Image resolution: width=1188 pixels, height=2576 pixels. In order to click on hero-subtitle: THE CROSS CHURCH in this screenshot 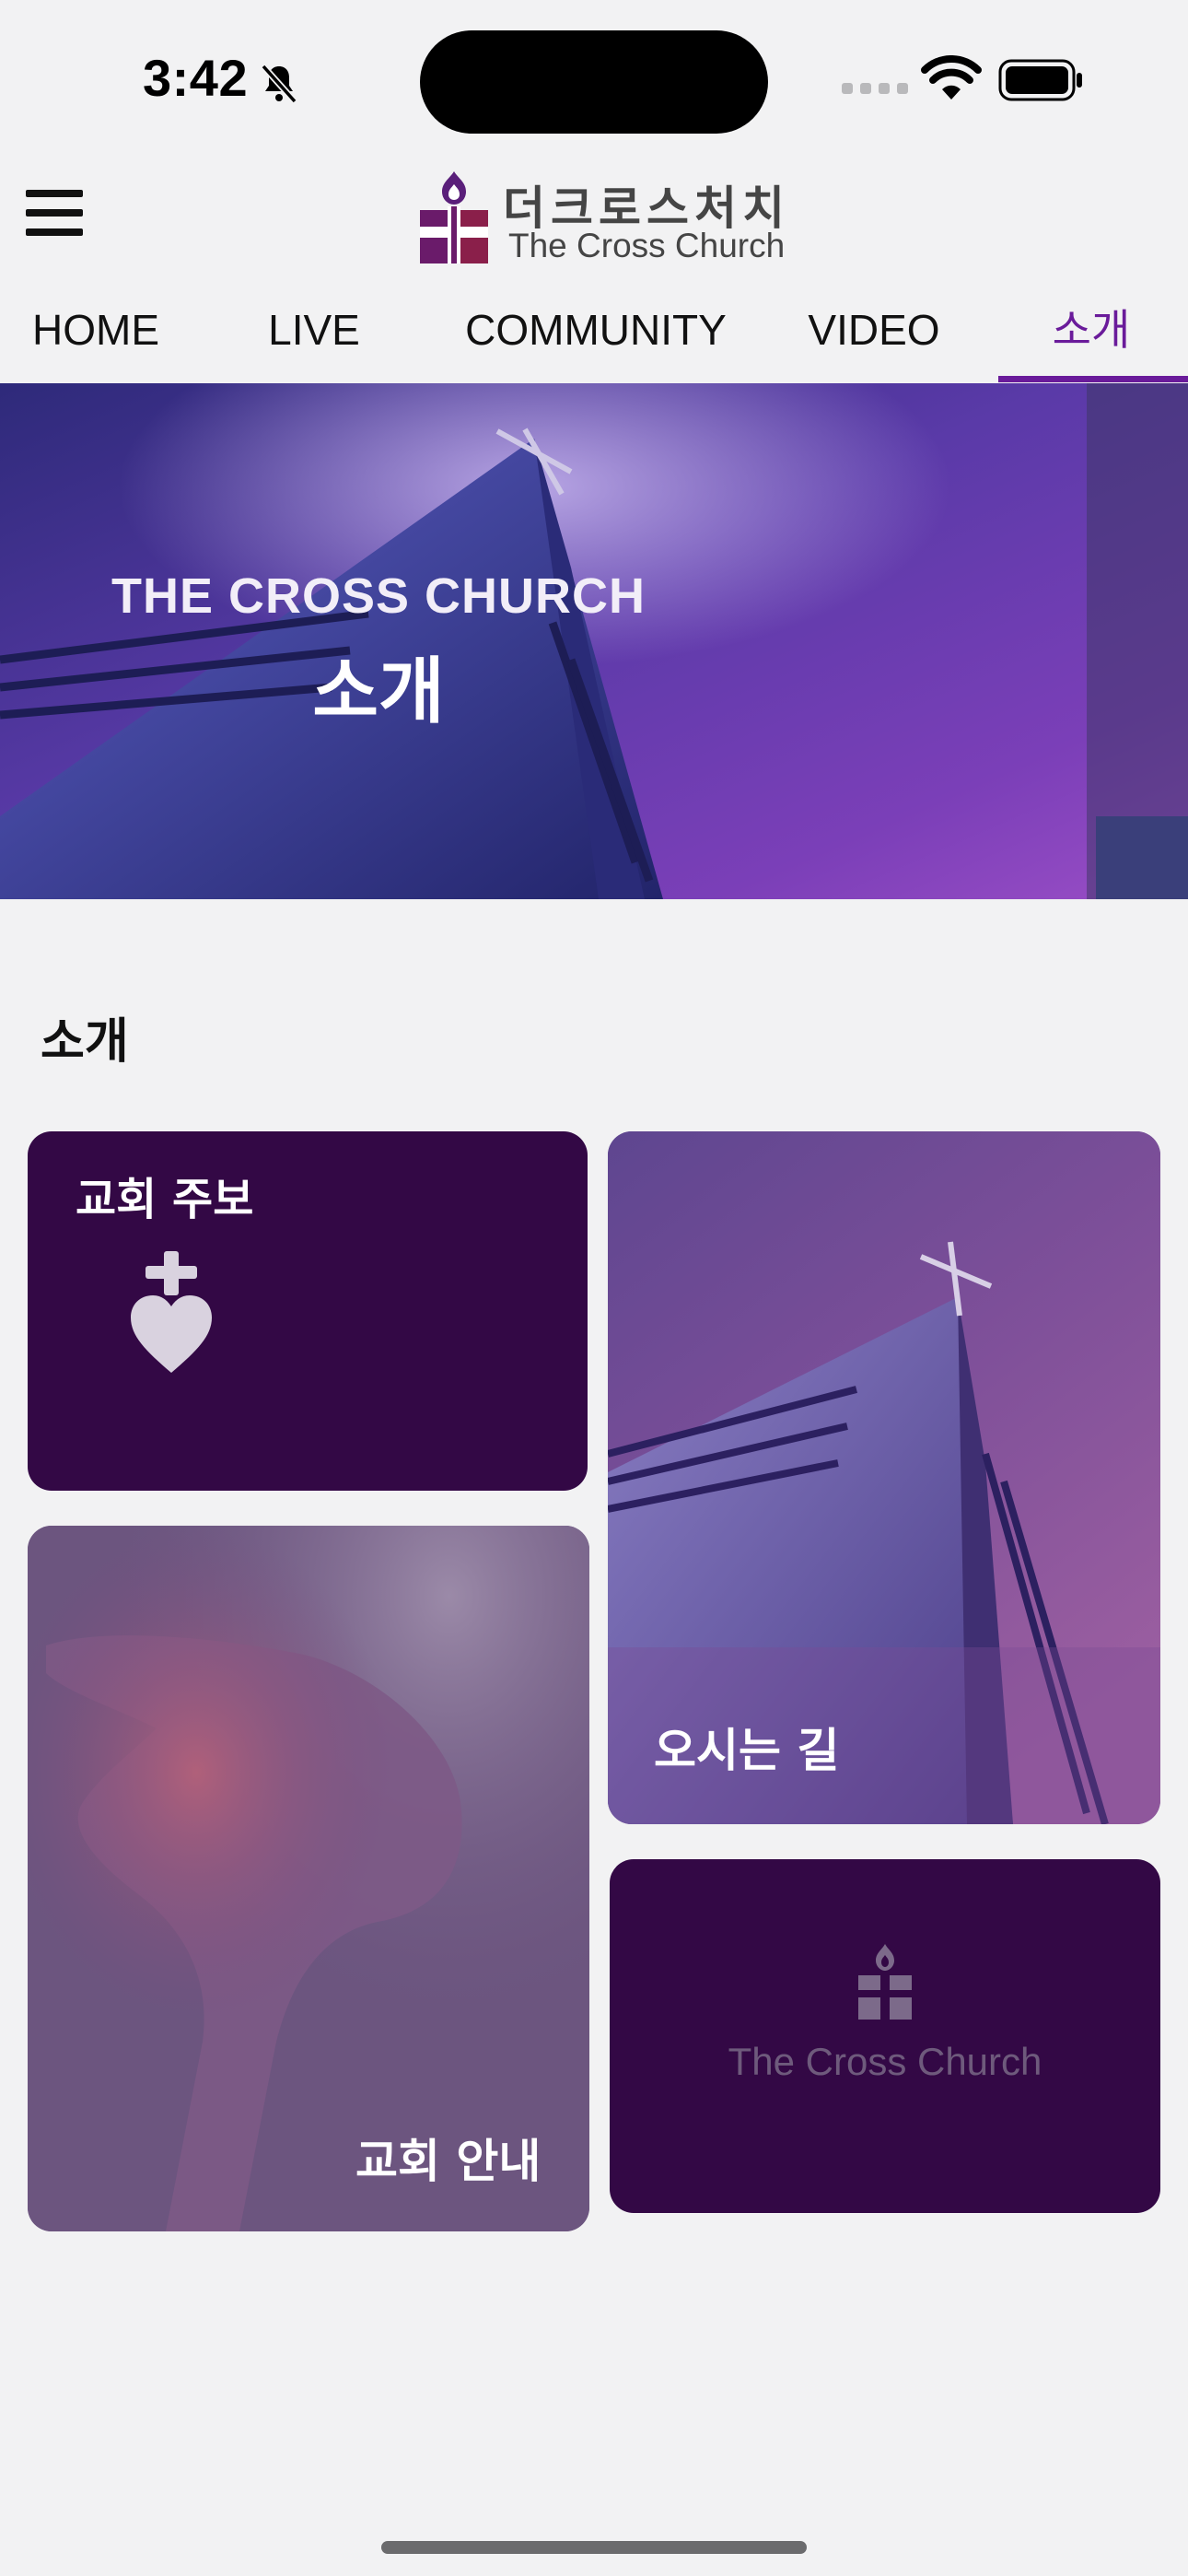, I will do `click(378, 596)`.